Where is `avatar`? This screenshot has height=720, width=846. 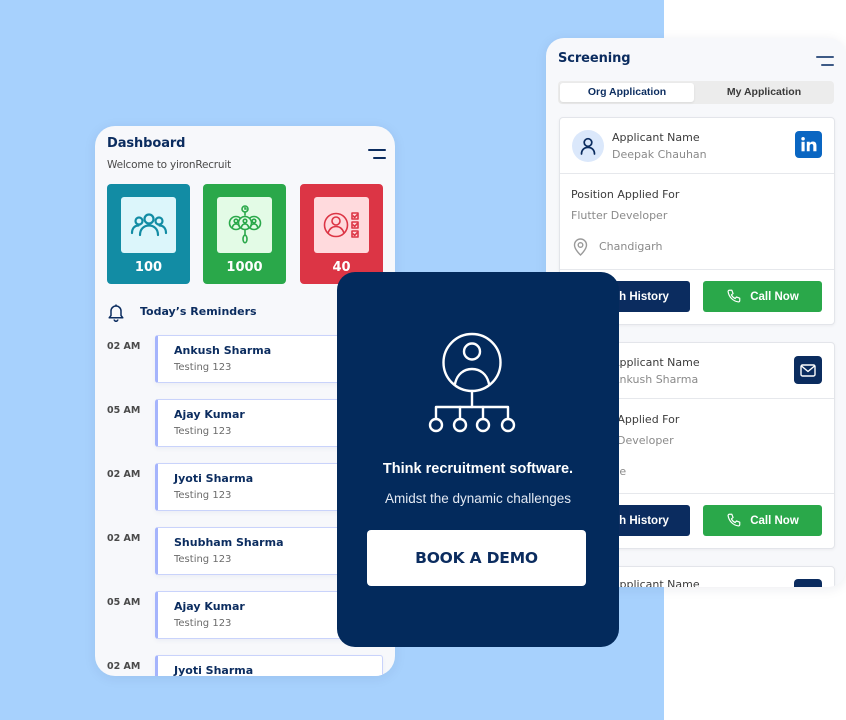
avatar is located at coordinates (588, 146).